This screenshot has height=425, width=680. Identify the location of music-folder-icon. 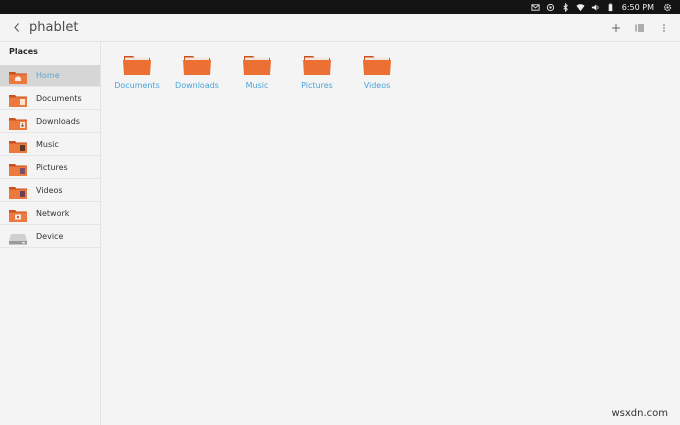
(18, 145).